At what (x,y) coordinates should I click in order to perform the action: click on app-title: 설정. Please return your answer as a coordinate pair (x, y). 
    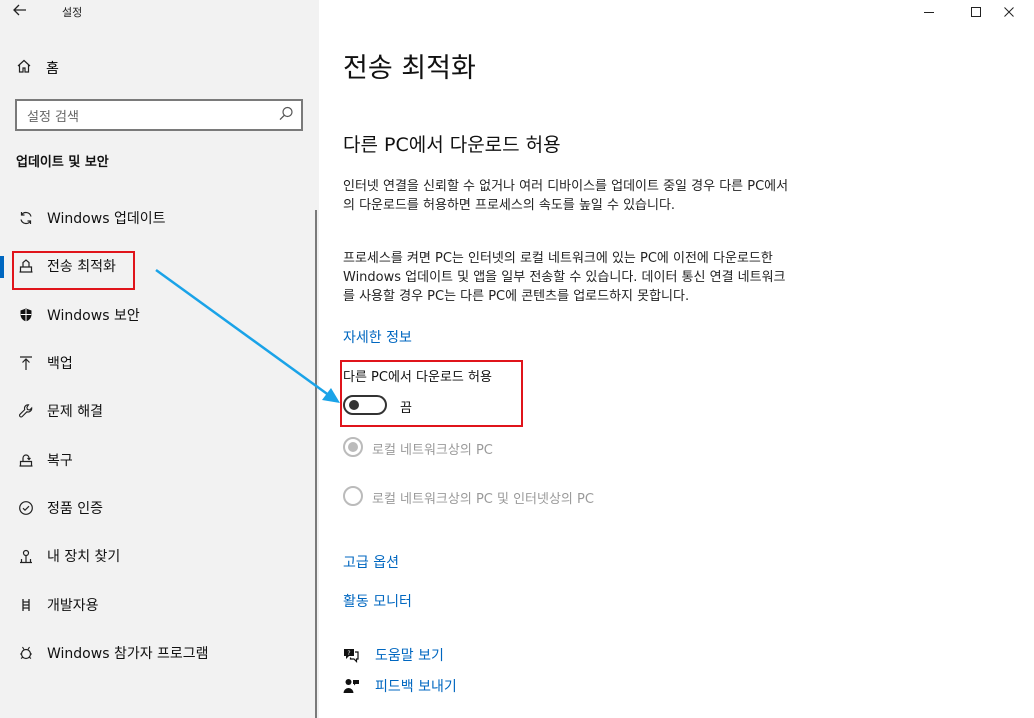
    Looking at the image, I should click on (72, 12).